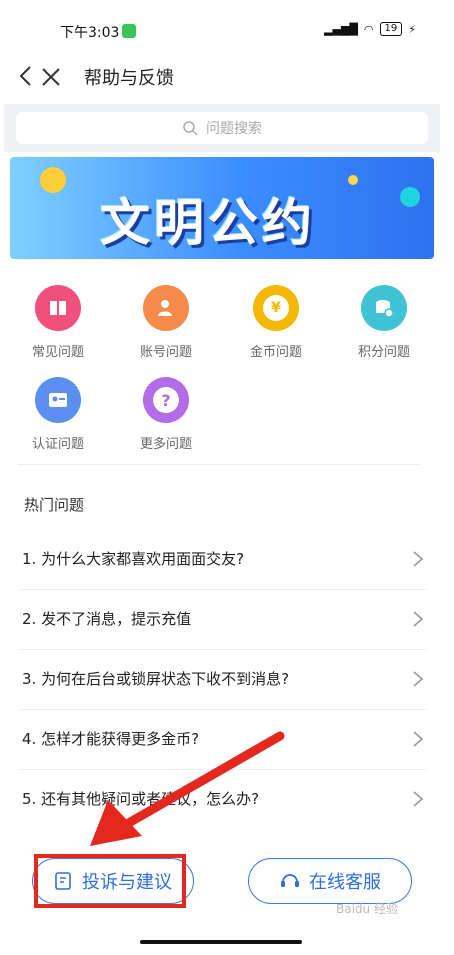 This screenshot has width=454, height=955. What do you see at coordinates (383, 352) in the screenshot?
I see `category-label: 积分问题` at bounding box center [383, 352].